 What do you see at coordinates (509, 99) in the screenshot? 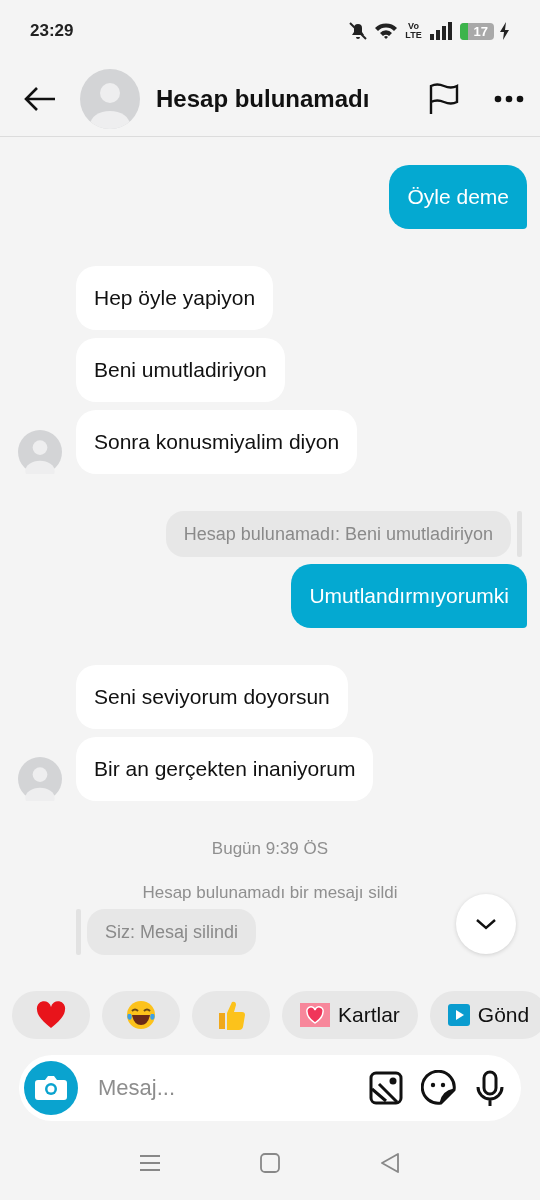
I see `more-icon` at bounding box center [509, 99].